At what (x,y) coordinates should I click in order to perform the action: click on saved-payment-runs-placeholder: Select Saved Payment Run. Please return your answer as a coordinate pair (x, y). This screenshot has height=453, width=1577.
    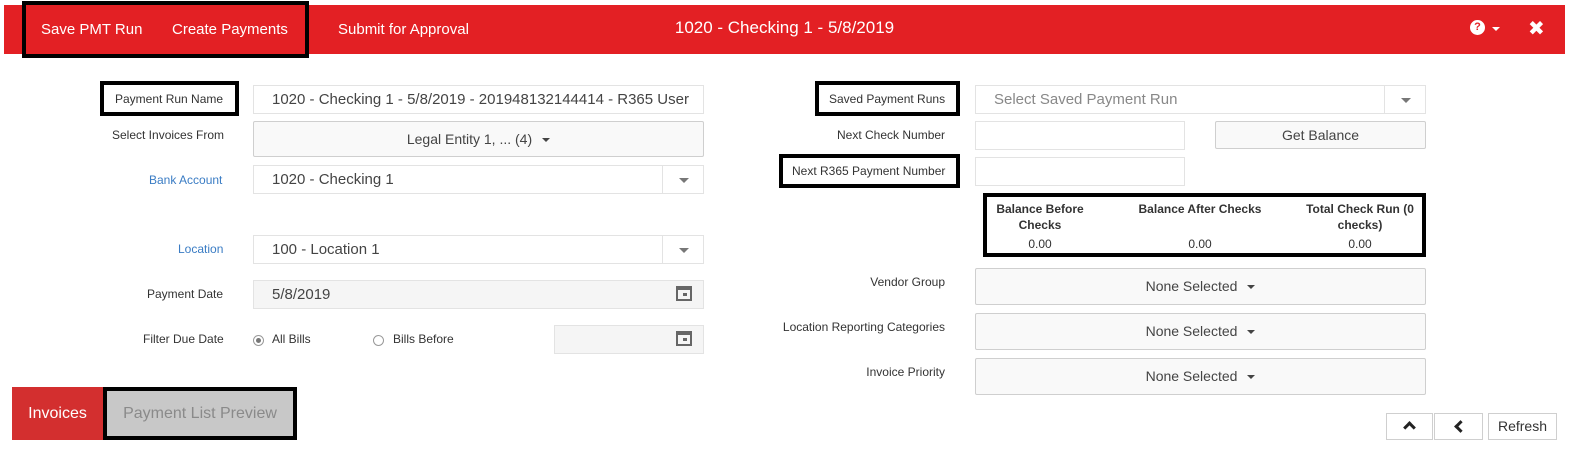
    Looking at the image, I should click on (1086, 99).